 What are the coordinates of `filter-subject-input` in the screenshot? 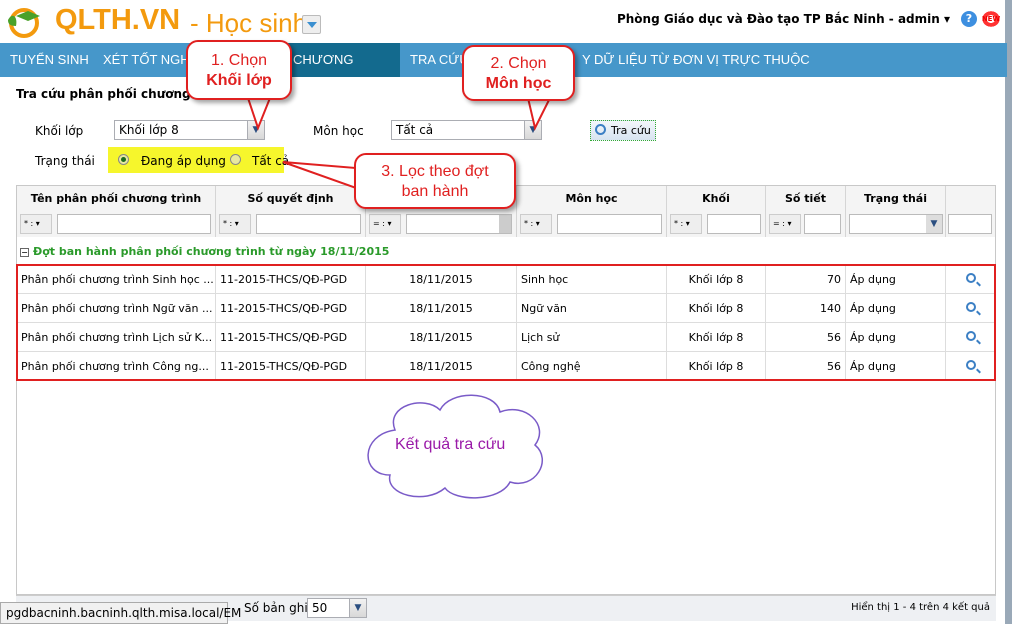 It's located at (609, 224).